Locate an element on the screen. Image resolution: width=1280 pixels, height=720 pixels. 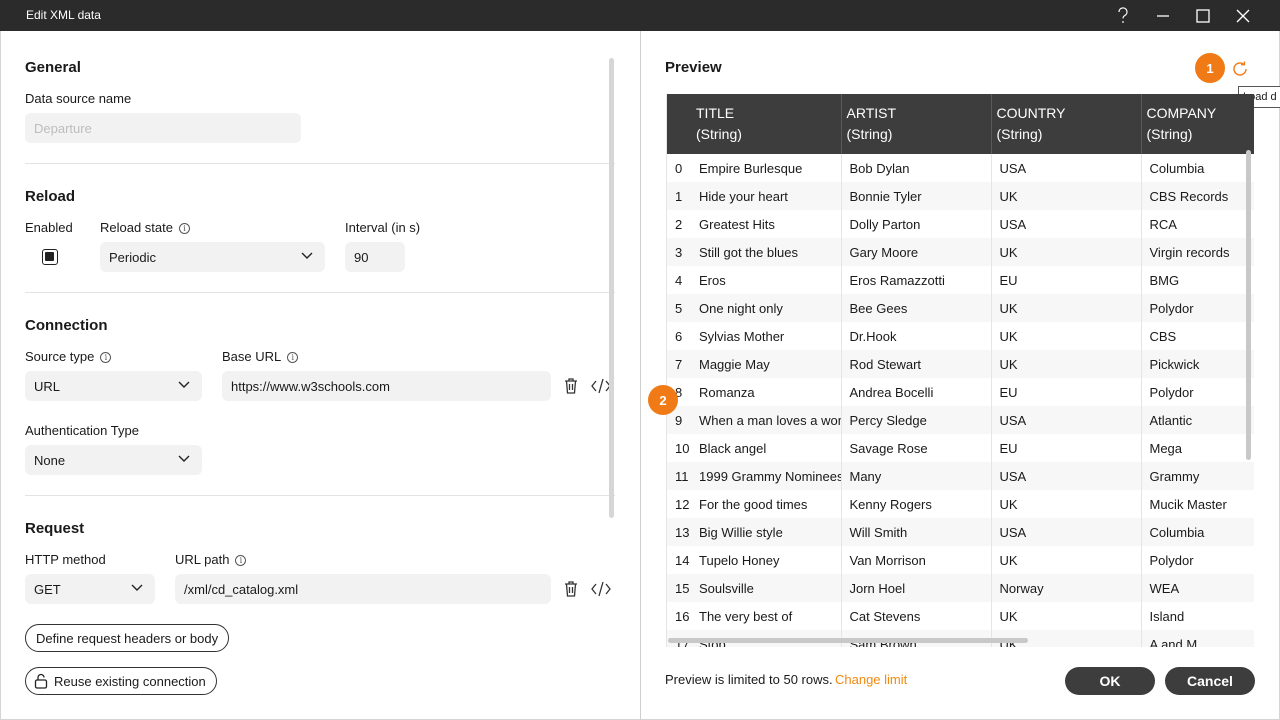
reload-state-select: Periodic is located at coordinates (212, 257).